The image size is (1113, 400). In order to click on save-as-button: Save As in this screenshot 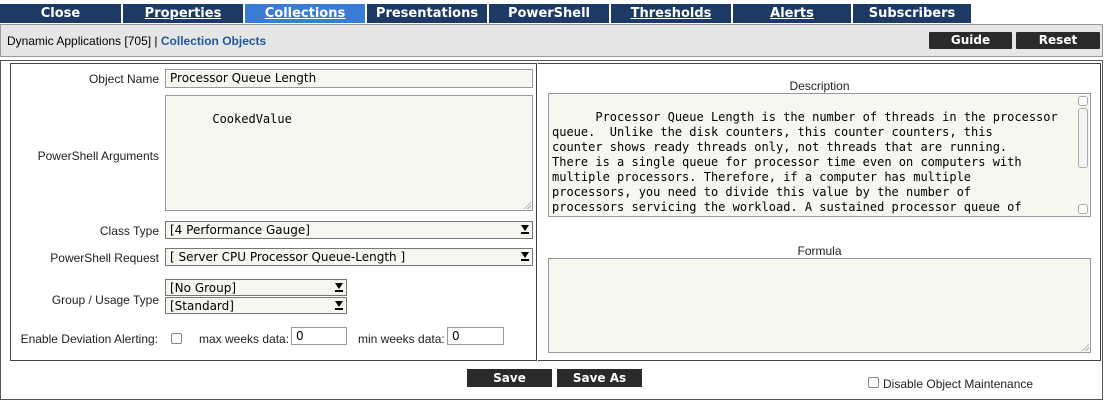, I will do `click(599, 378)`.